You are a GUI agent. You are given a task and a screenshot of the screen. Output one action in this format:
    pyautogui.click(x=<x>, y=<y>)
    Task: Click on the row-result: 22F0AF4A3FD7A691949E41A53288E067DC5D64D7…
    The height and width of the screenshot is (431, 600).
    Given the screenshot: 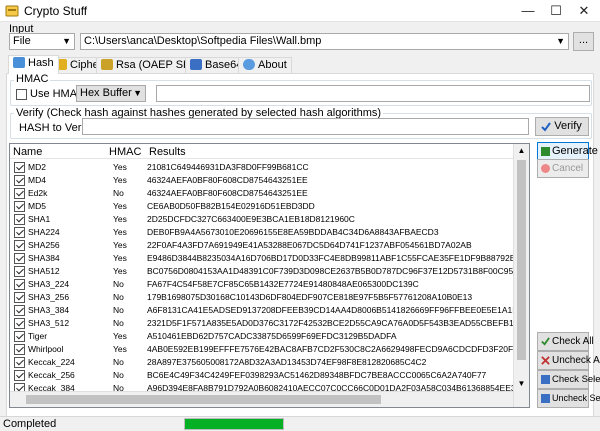 What is the action you would take?
    pyautogui.click(x=309, y=245)
    